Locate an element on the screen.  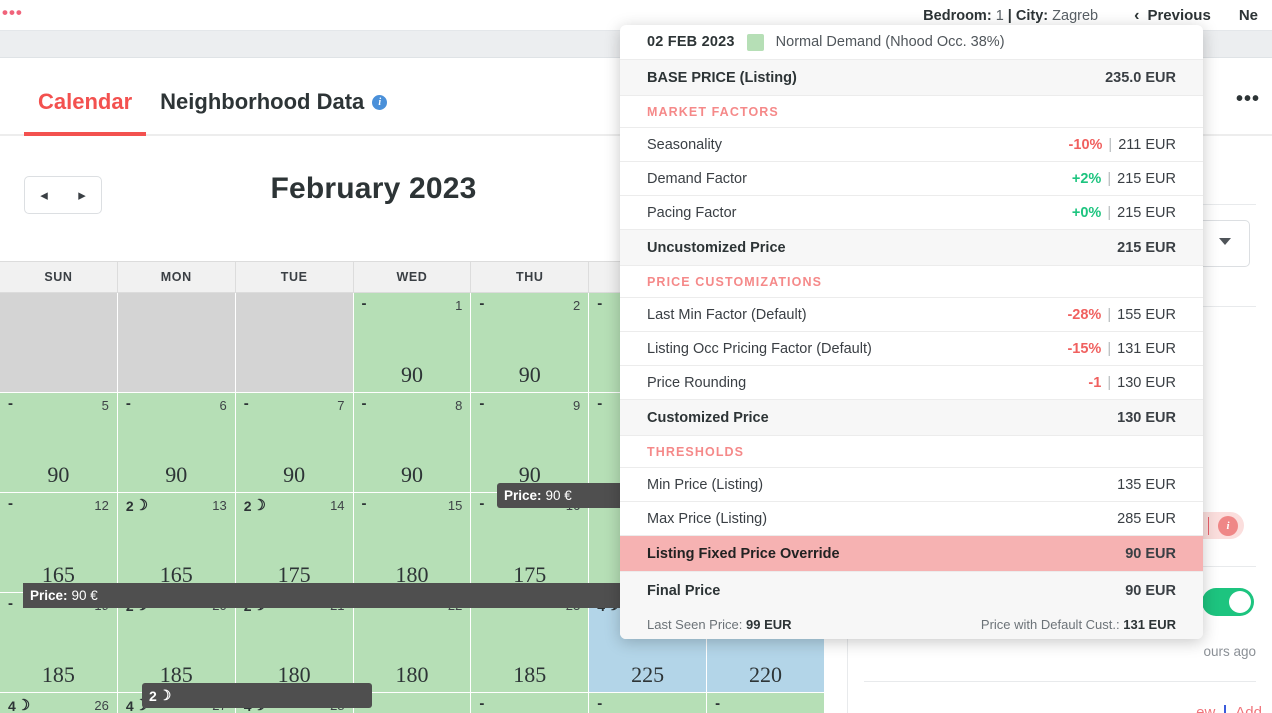
cell-header: 2 ☽ 14 is located at coordinates (294, 505).